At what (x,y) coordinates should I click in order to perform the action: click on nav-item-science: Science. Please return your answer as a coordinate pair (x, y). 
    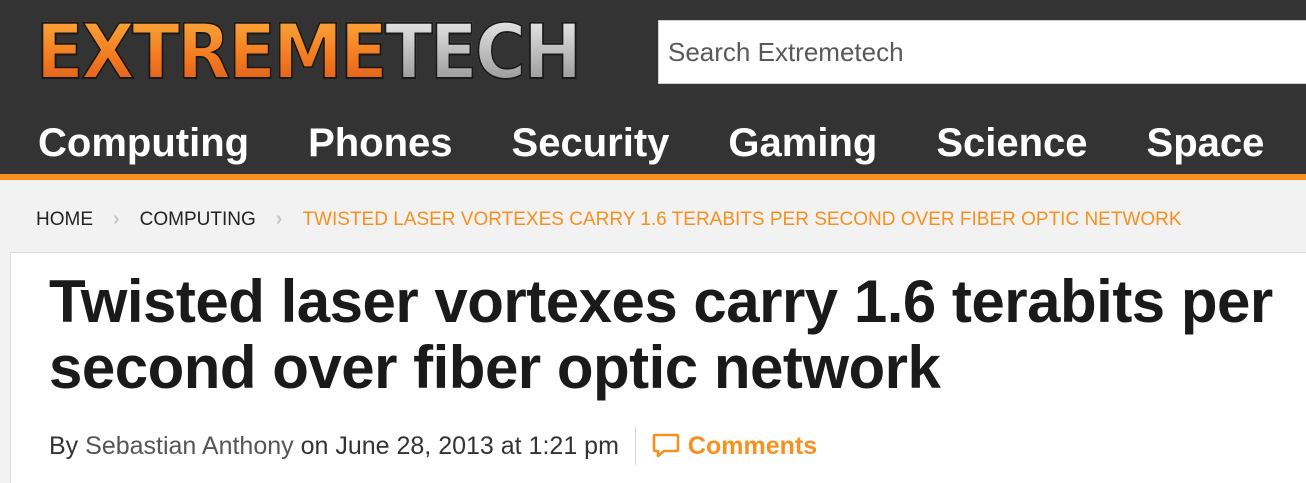
    Looking at the image, I should click on (1011, 143).